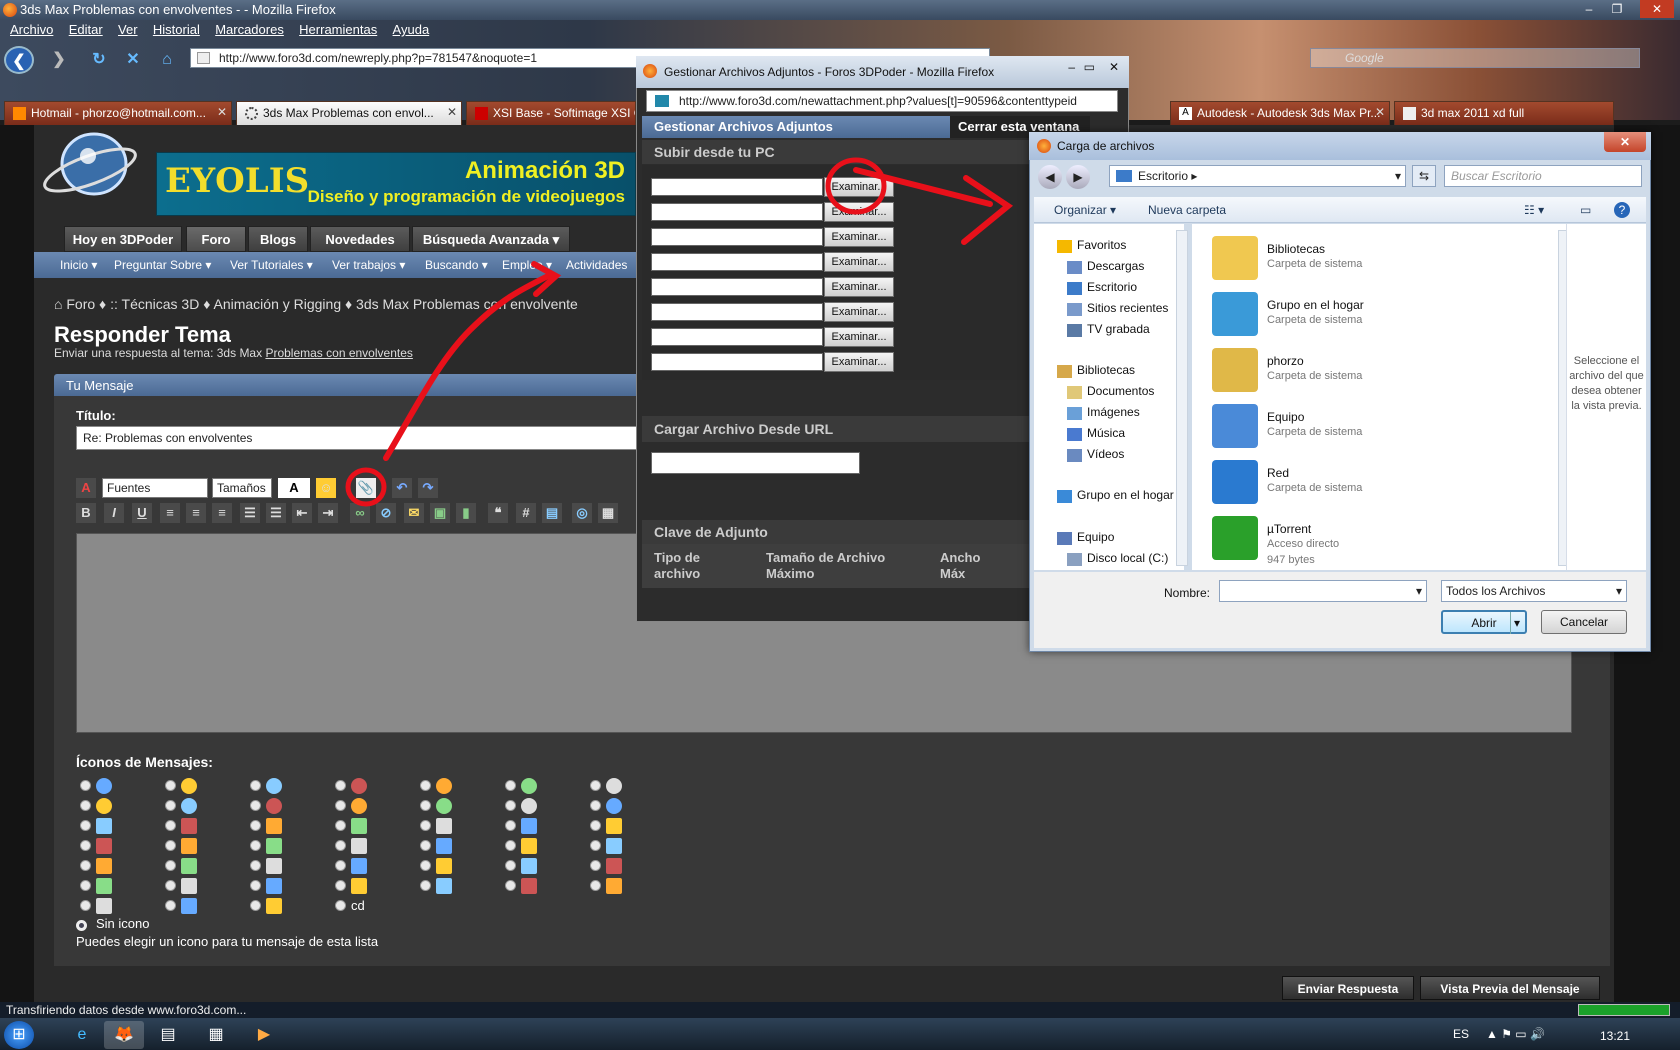 Image resolution: width=1680 pixels, height=1050 pixels. I want to click on attach-icon: 📎, so click(366, 488).